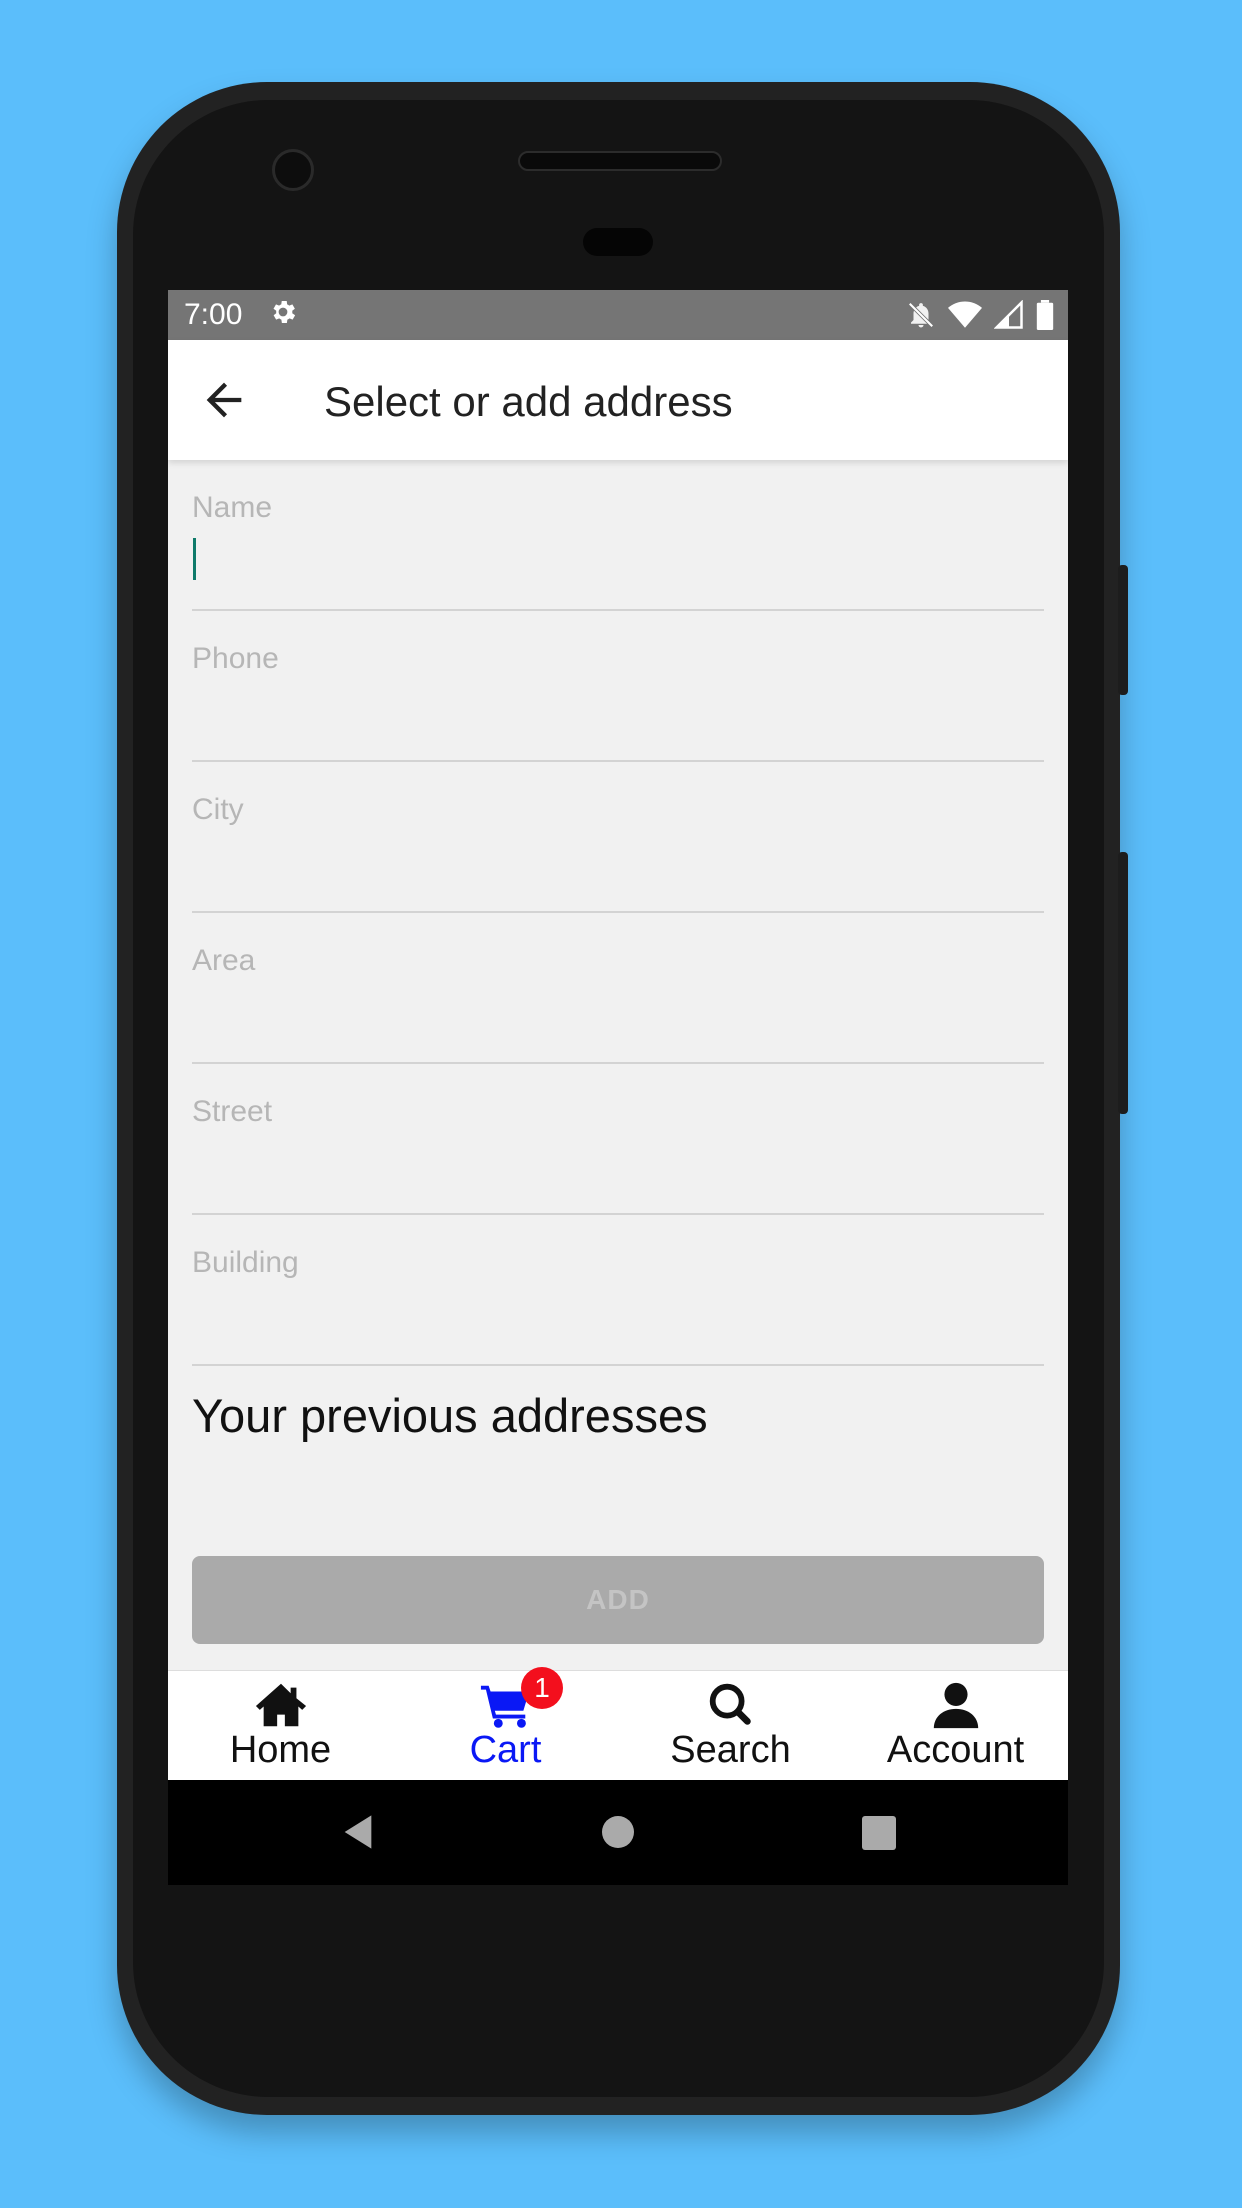 This screenshot has height=2208, width=1242. I want to click on proximity-sensor, so click(618, 242).